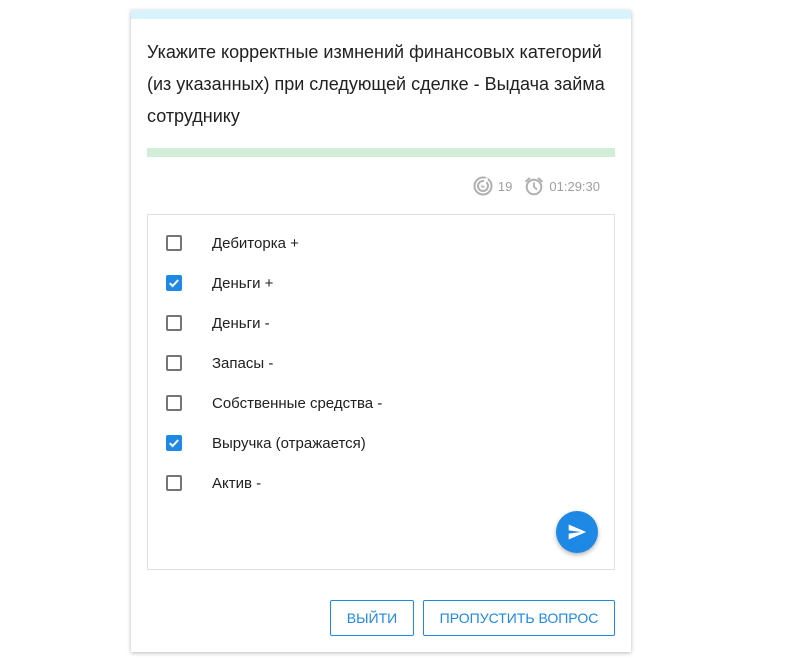 The image size is (787, 671). I want to click on target-icon, so click(483, 186).